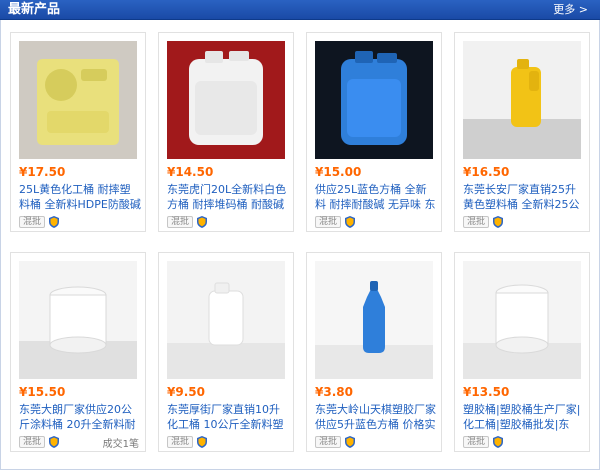 Image resolution: width=600 pixels, height=470 pixels. I want to click on white-square-bucket-image, so click(226, 100).